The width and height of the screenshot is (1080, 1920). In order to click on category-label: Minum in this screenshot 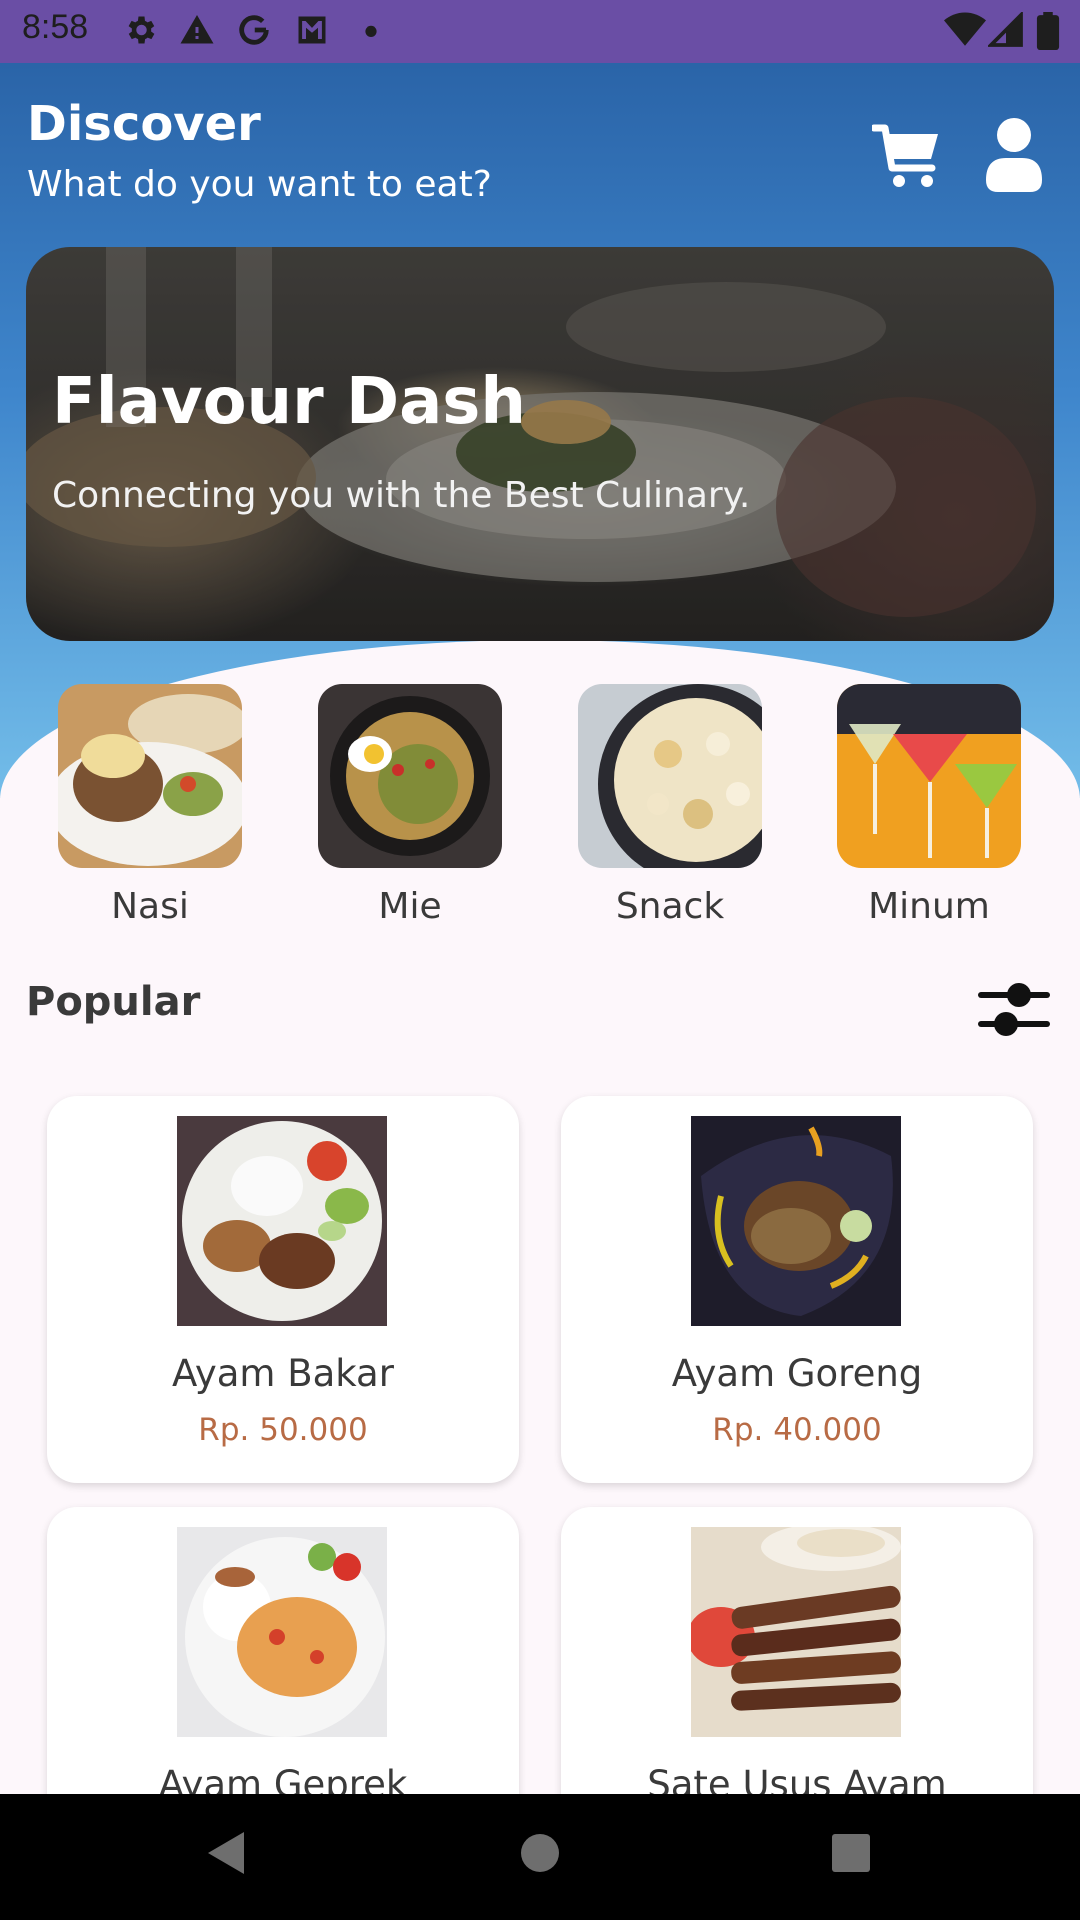, I will do `click(929, 906)`.